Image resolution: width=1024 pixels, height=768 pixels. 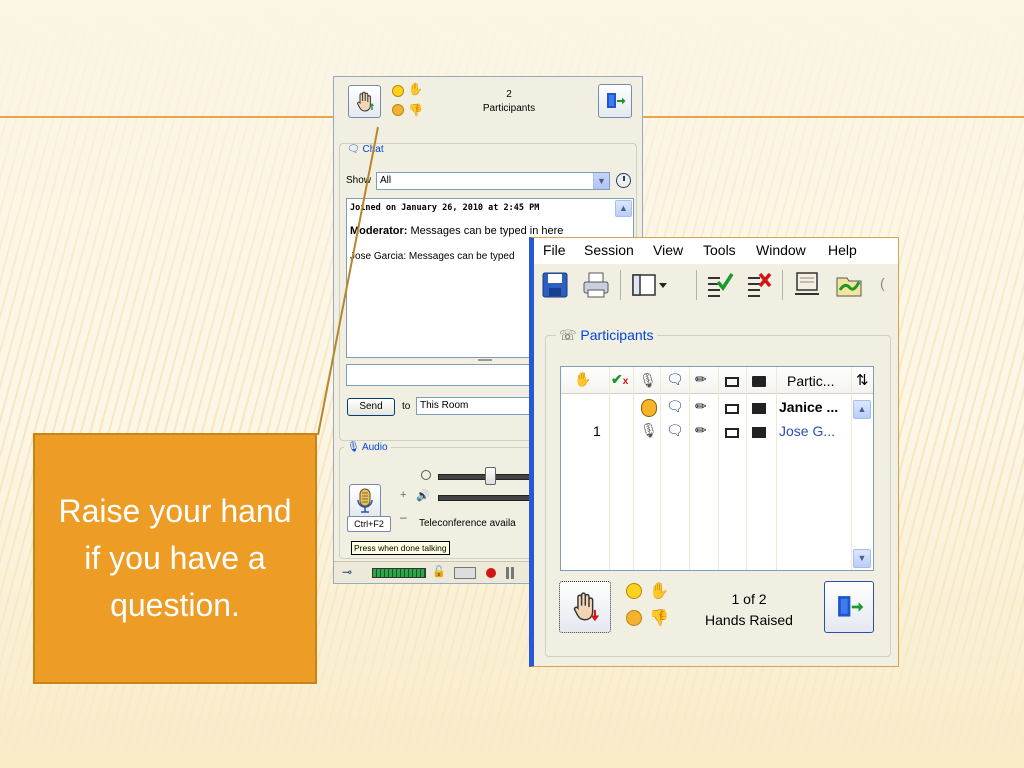 I want to click on menu-help: Help, so click(x=842, y=250).